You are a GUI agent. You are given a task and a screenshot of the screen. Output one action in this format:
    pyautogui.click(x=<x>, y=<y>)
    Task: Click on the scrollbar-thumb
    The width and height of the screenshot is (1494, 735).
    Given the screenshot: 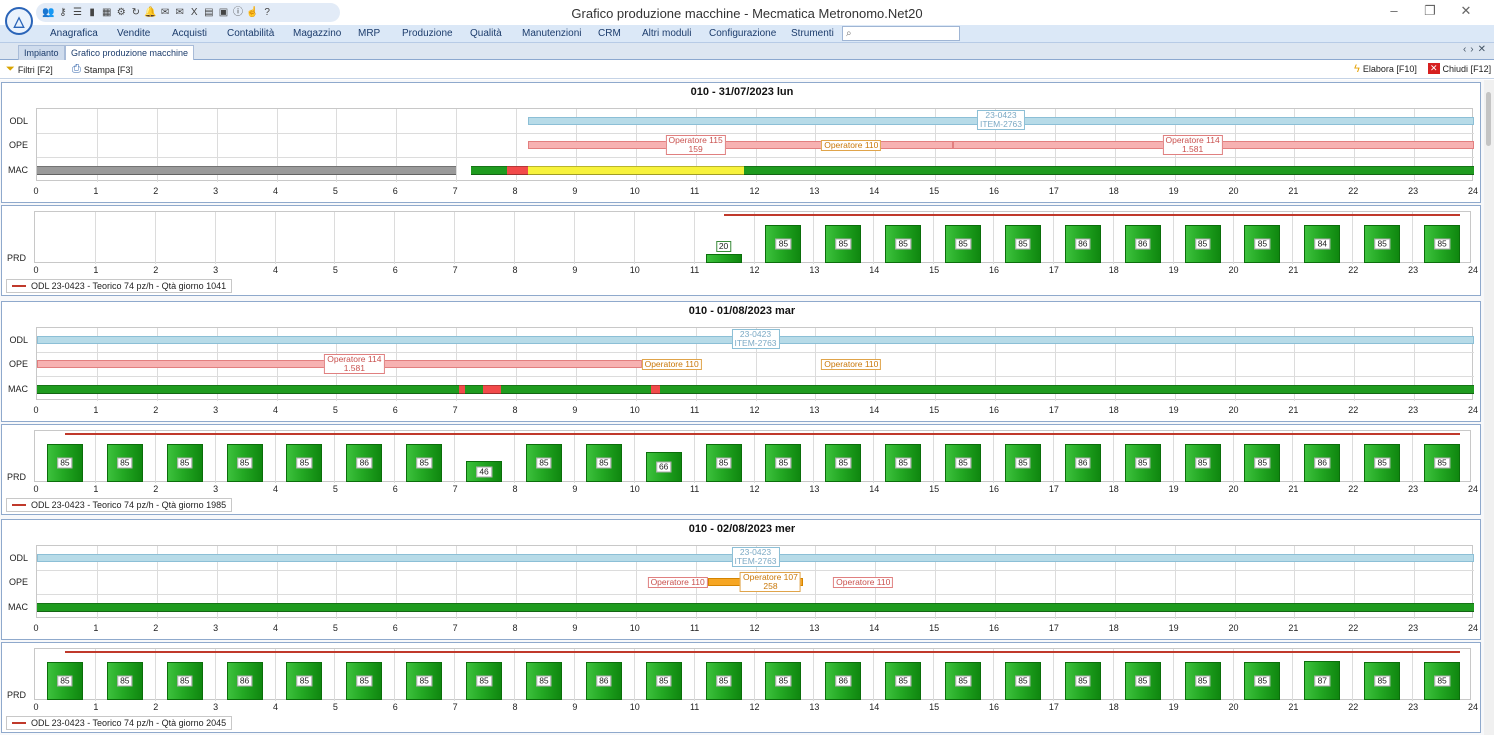 What is the action you would take?
    pyautogui.click(x=1488, y=119)
    